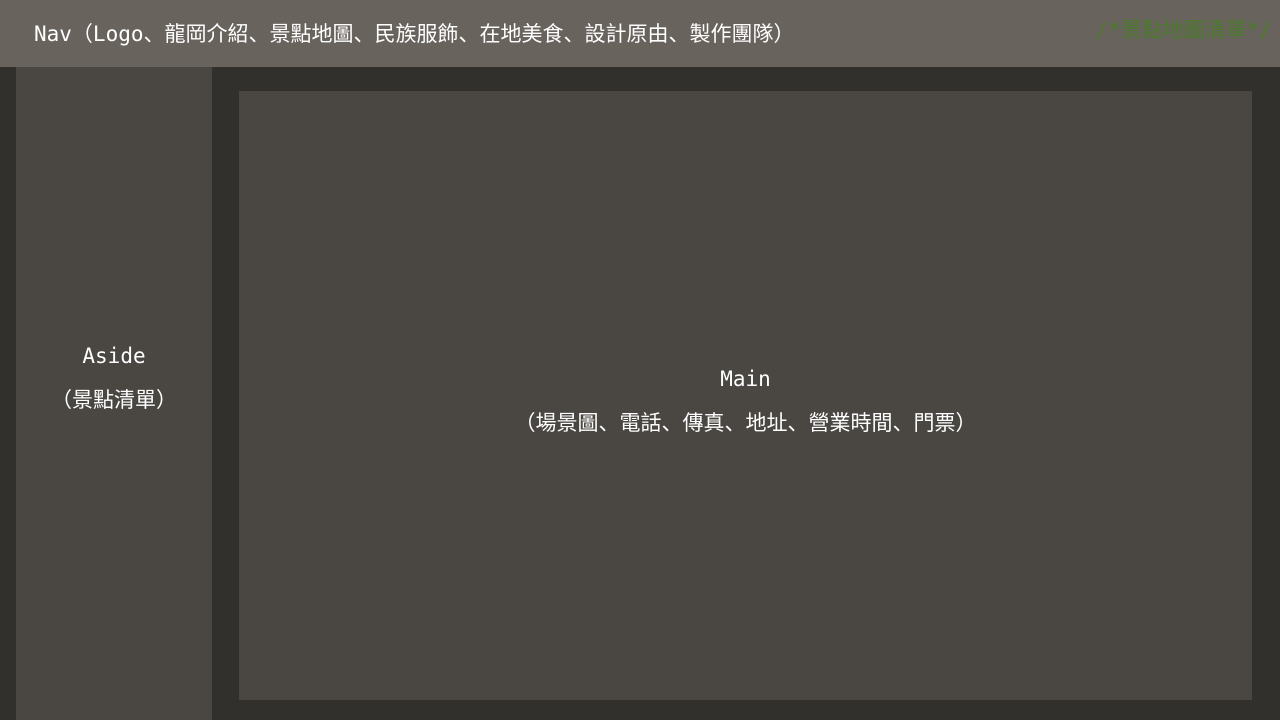  I want to click on main-subtitle: （場景圖、電話、傳真、地址、營業時間、門票）, so click(745, 423).